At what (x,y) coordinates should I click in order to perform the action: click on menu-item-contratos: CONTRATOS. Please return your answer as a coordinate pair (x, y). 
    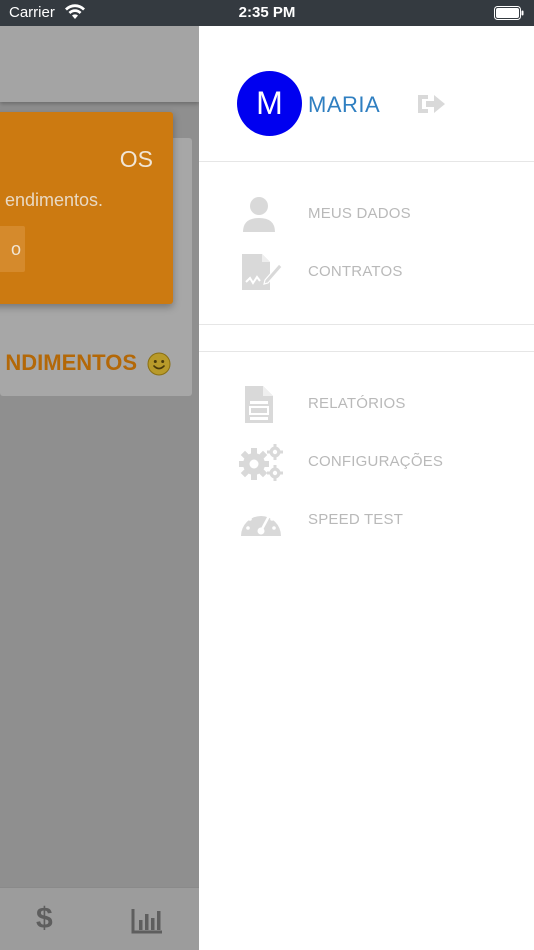
    Looking at the image, I should click on (366, 273).